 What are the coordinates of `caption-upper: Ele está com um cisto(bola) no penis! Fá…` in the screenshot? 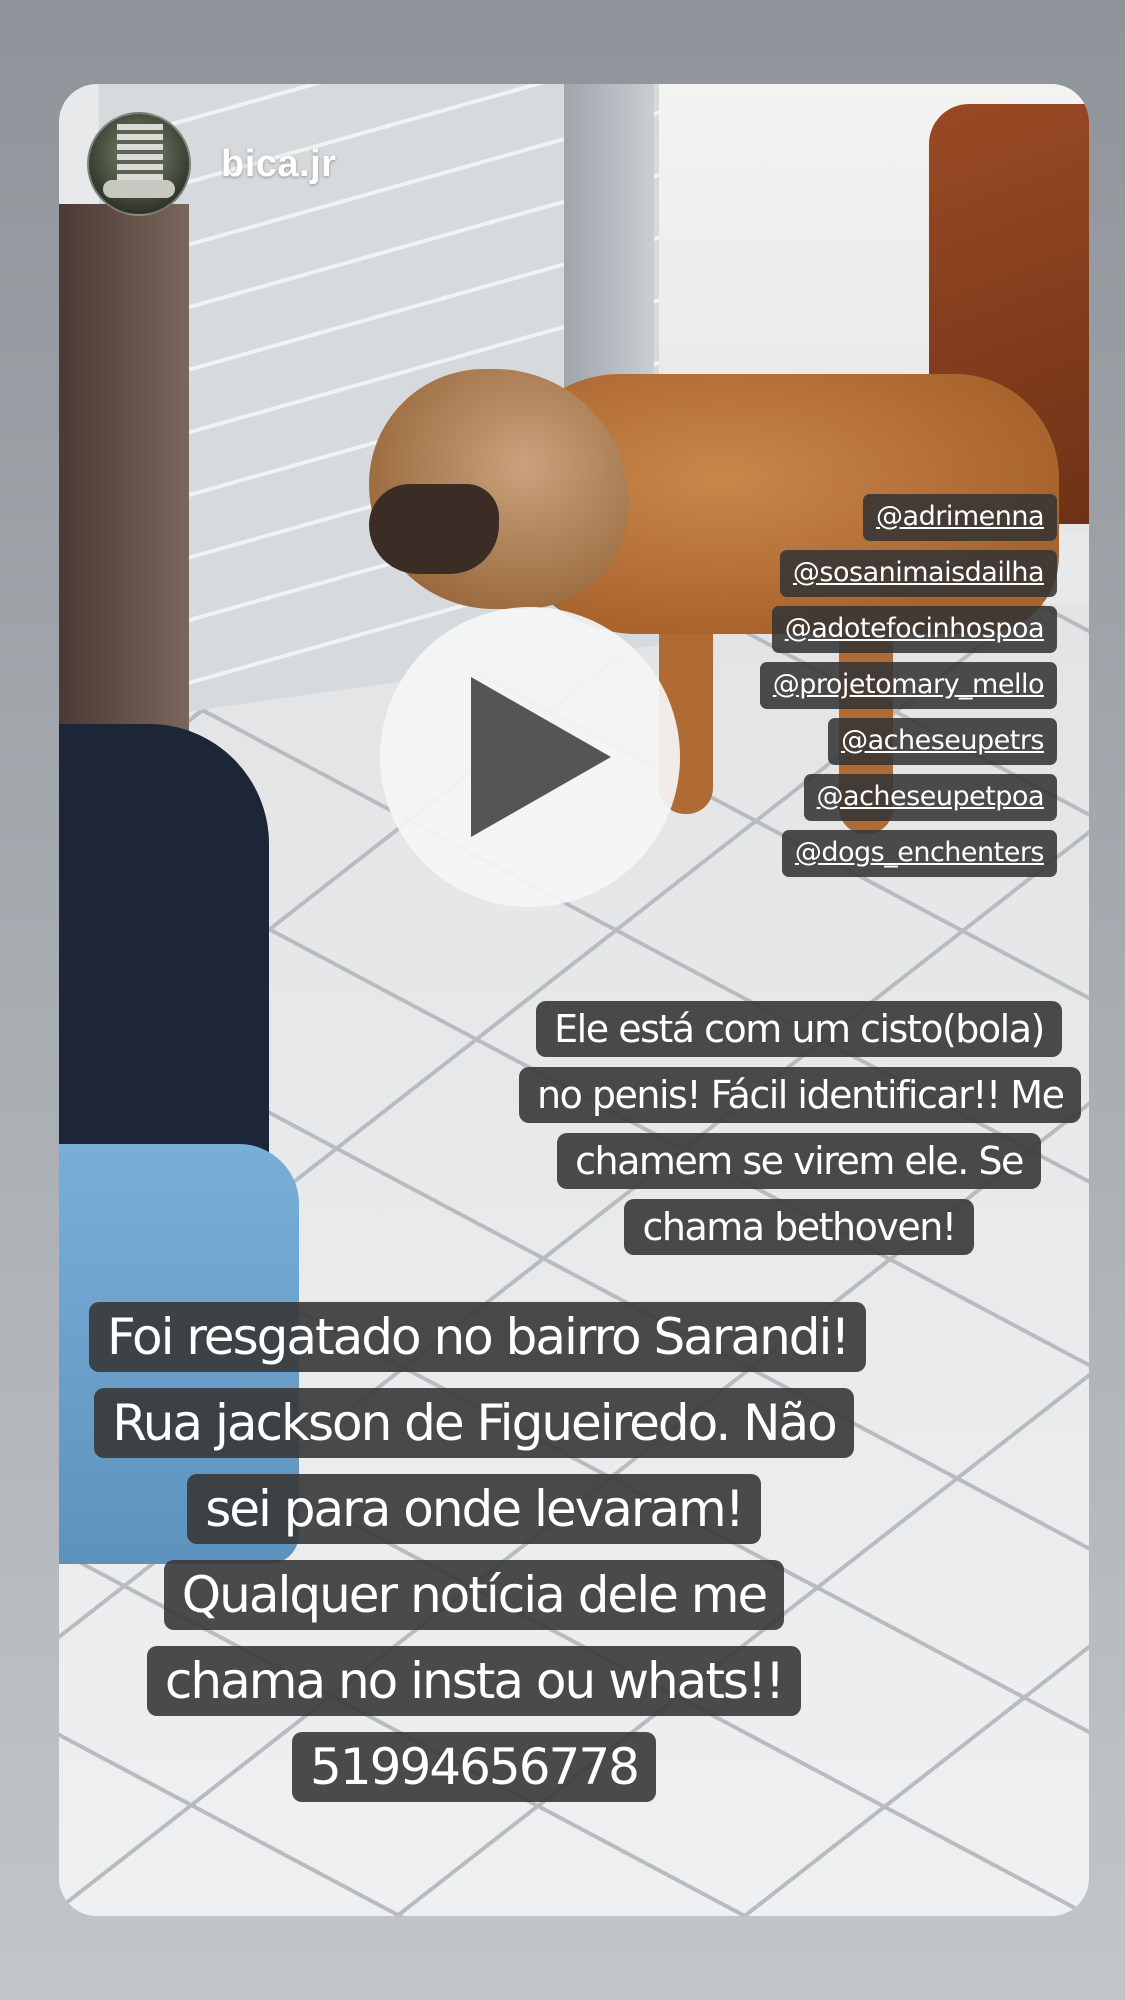 It's located at (800, 1128).